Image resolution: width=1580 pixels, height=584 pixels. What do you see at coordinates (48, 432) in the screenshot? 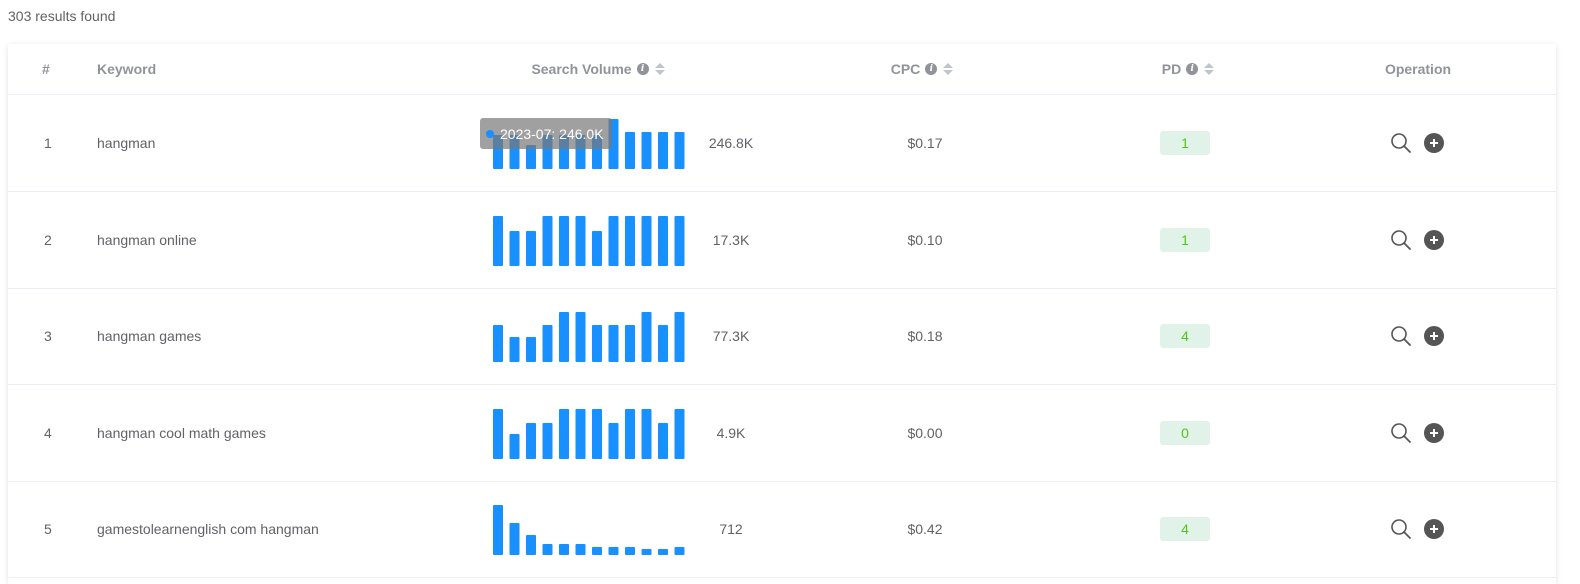
I see `row-index: 4` at bounding box center [48, 432].